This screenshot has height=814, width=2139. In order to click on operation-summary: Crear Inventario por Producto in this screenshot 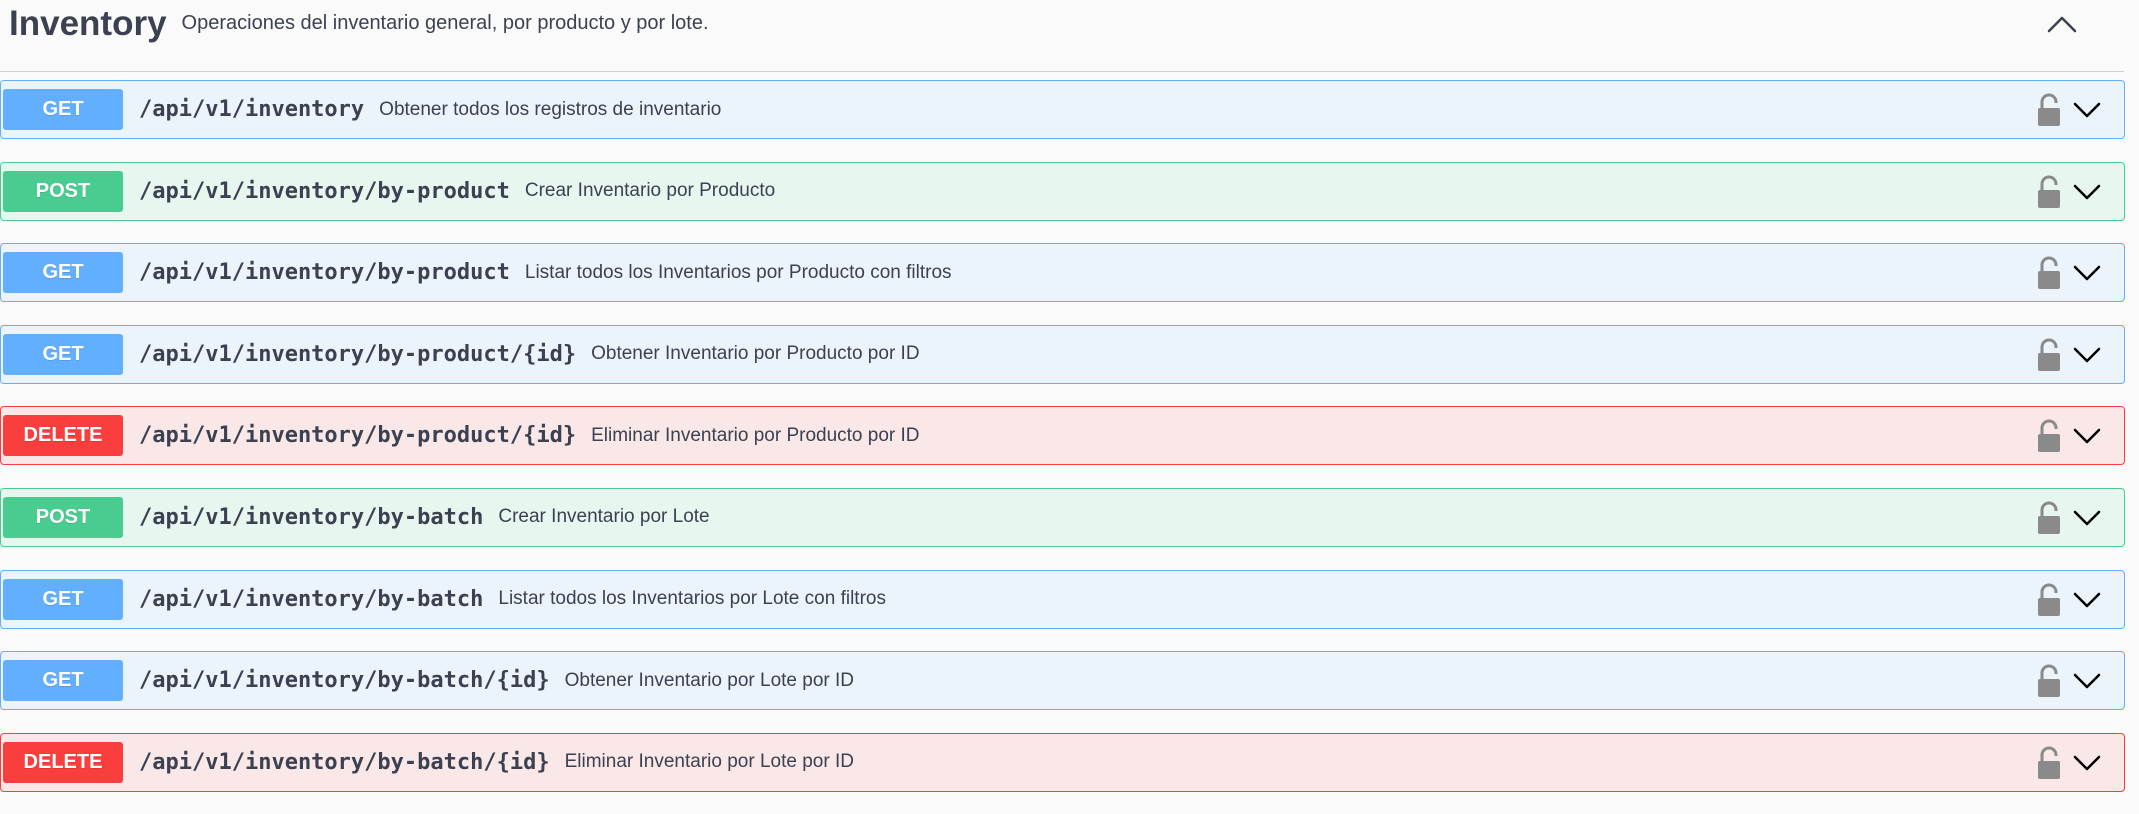, I will do `click(650, 191)`.